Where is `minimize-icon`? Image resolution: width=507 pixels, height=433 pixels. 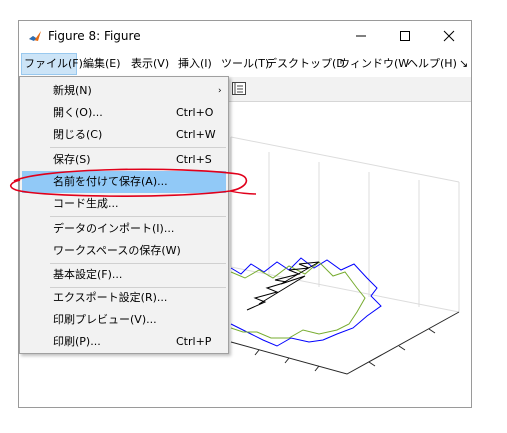 minimize-icon is located at coordinates (361, 36).